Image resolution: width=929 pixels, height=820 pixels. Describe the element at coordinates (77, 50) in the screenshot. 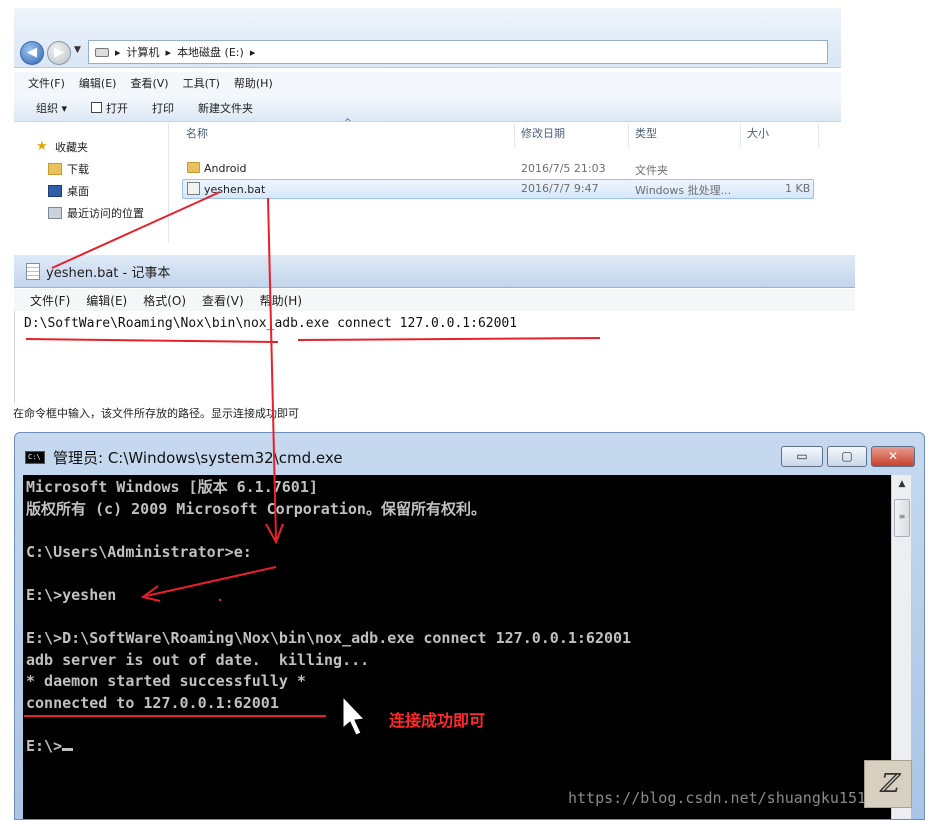

I see `recent-pages-dropdown-icon: ▼` at that location.